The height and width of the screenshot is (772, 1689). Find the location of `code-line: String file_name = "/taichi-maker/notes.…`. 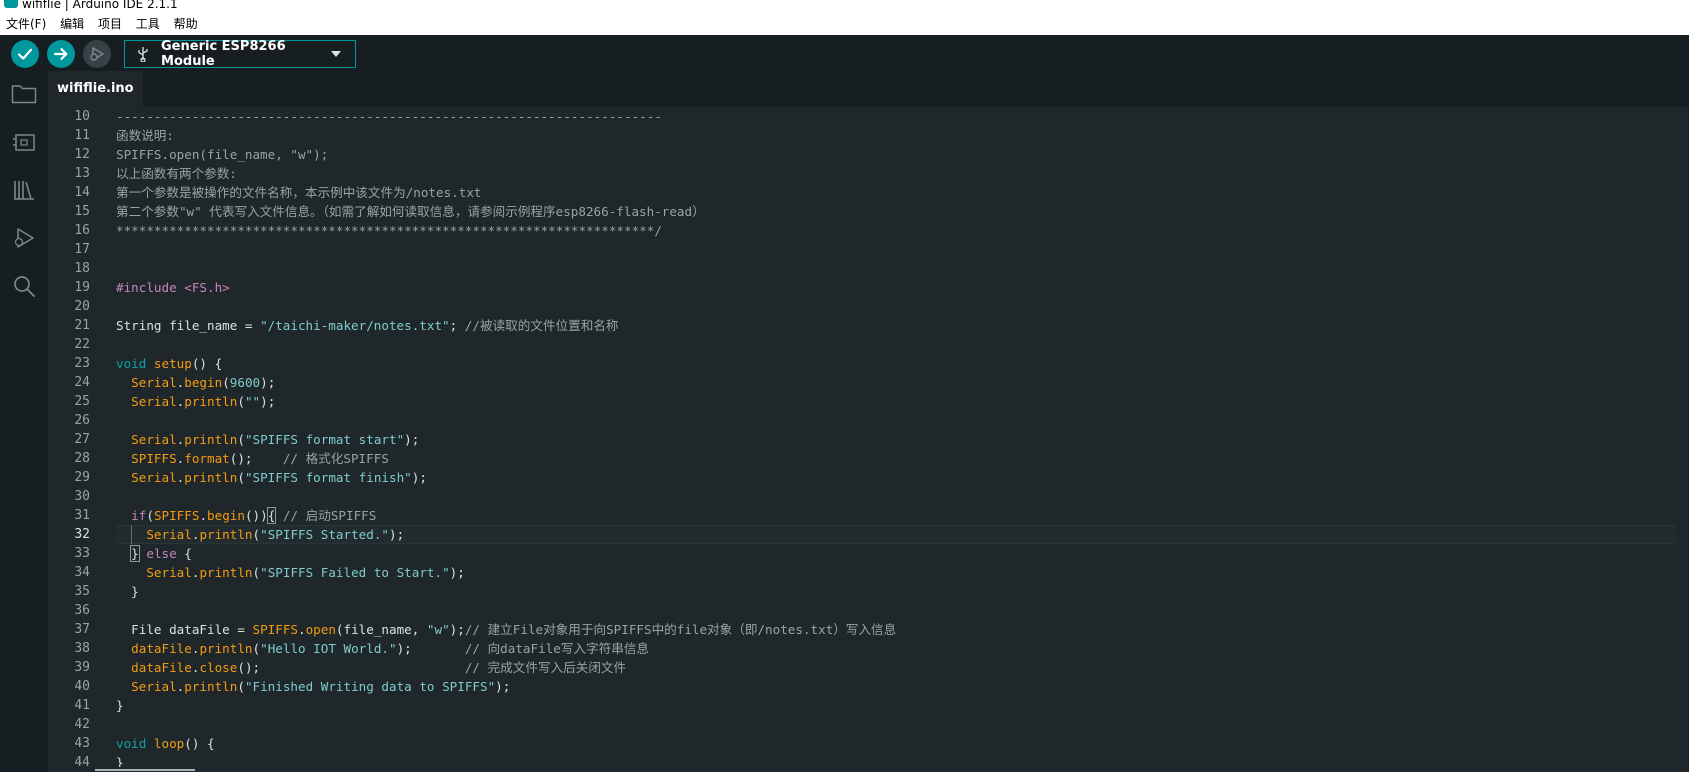

code-line: String file_name = "/taichi-maker/notes.… is located at coordinates (896, 325).